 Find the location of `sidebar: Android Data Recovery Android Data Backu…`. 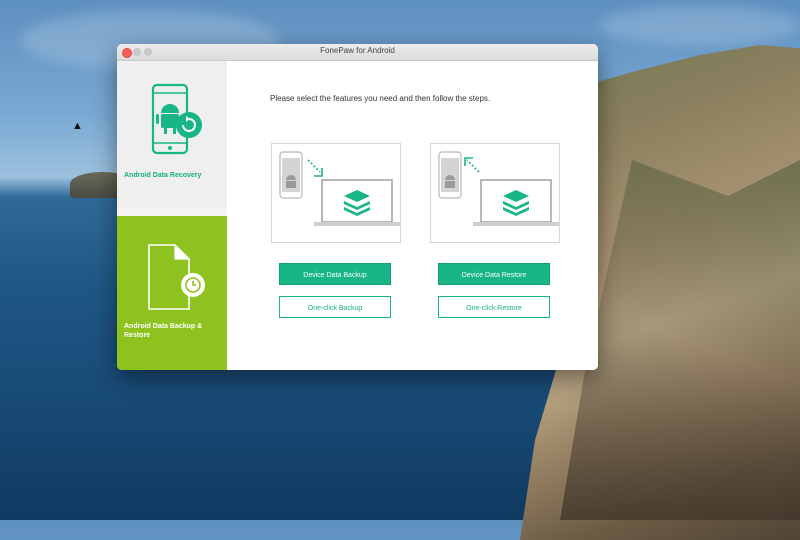

sidebar: Android Data Recovery Android Data Backu… is located at coordinates (175, 215).